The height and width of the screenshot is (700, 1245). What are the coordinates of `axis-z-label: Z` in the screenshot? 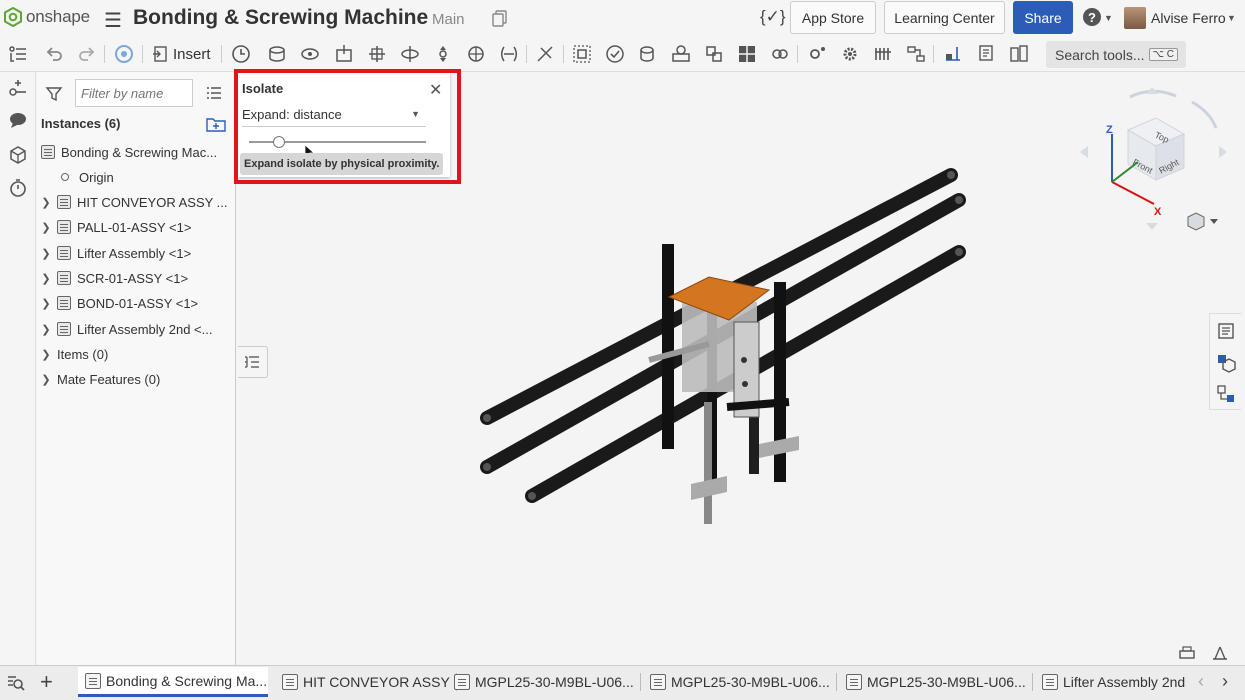 It's located at (1109, 130).